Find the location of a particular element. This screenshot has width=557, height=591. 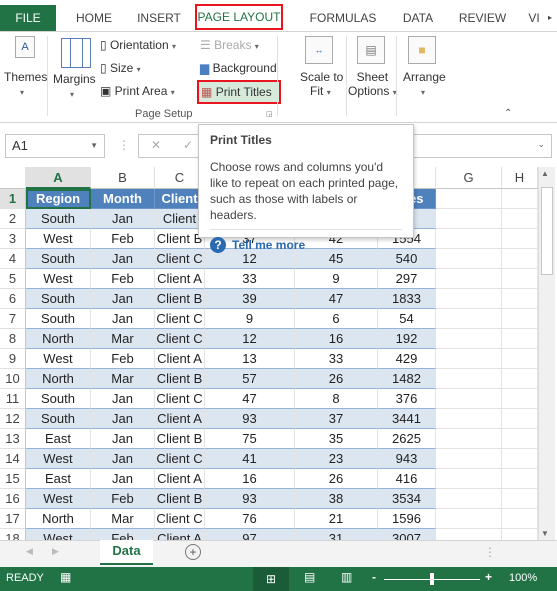

row-header: 10 is located at coordinates (13, 379).